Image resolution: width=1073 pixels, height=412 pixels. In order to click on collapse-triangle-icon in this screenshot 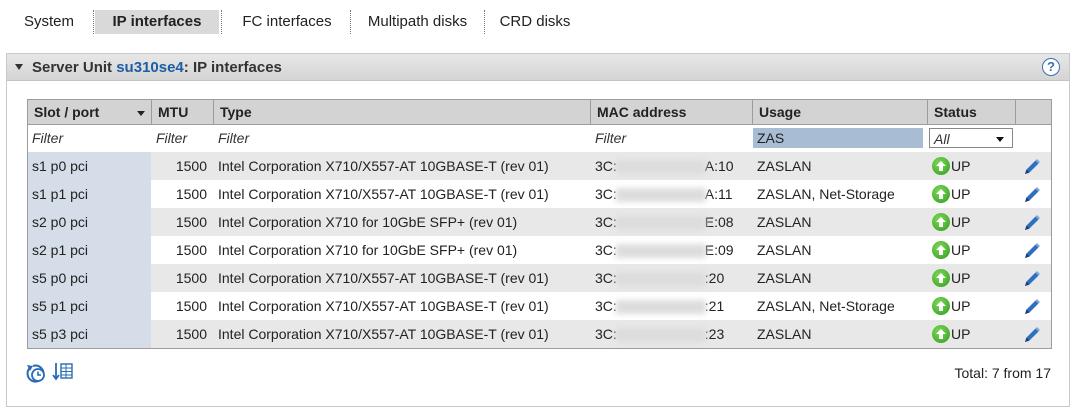, I will do `click(19, 67)`.